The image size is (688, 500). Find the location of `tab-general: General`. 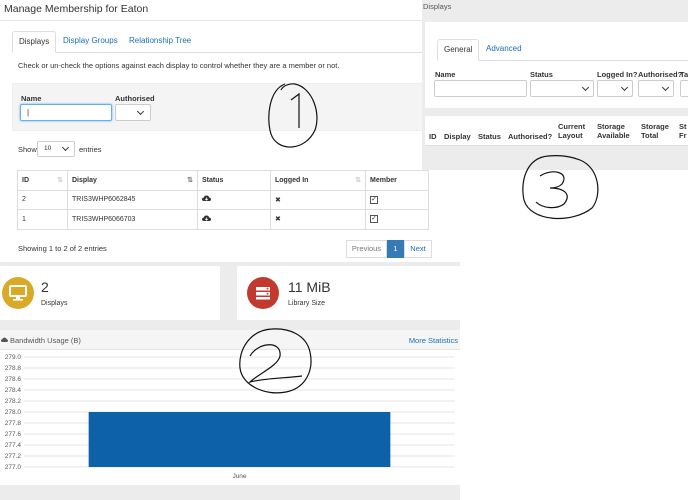

tab-general: General is located at coordinates (458, 50).